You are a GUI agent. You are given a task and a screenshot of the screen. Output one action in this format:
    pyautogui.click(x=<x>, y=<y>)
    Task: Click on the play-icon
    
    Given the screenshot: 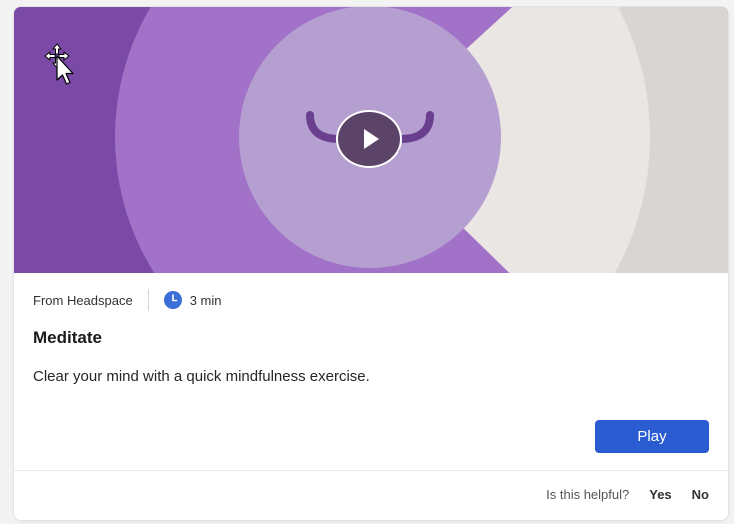 What is the action you would take?
    pyautogui.click(x=371, y=139)
    